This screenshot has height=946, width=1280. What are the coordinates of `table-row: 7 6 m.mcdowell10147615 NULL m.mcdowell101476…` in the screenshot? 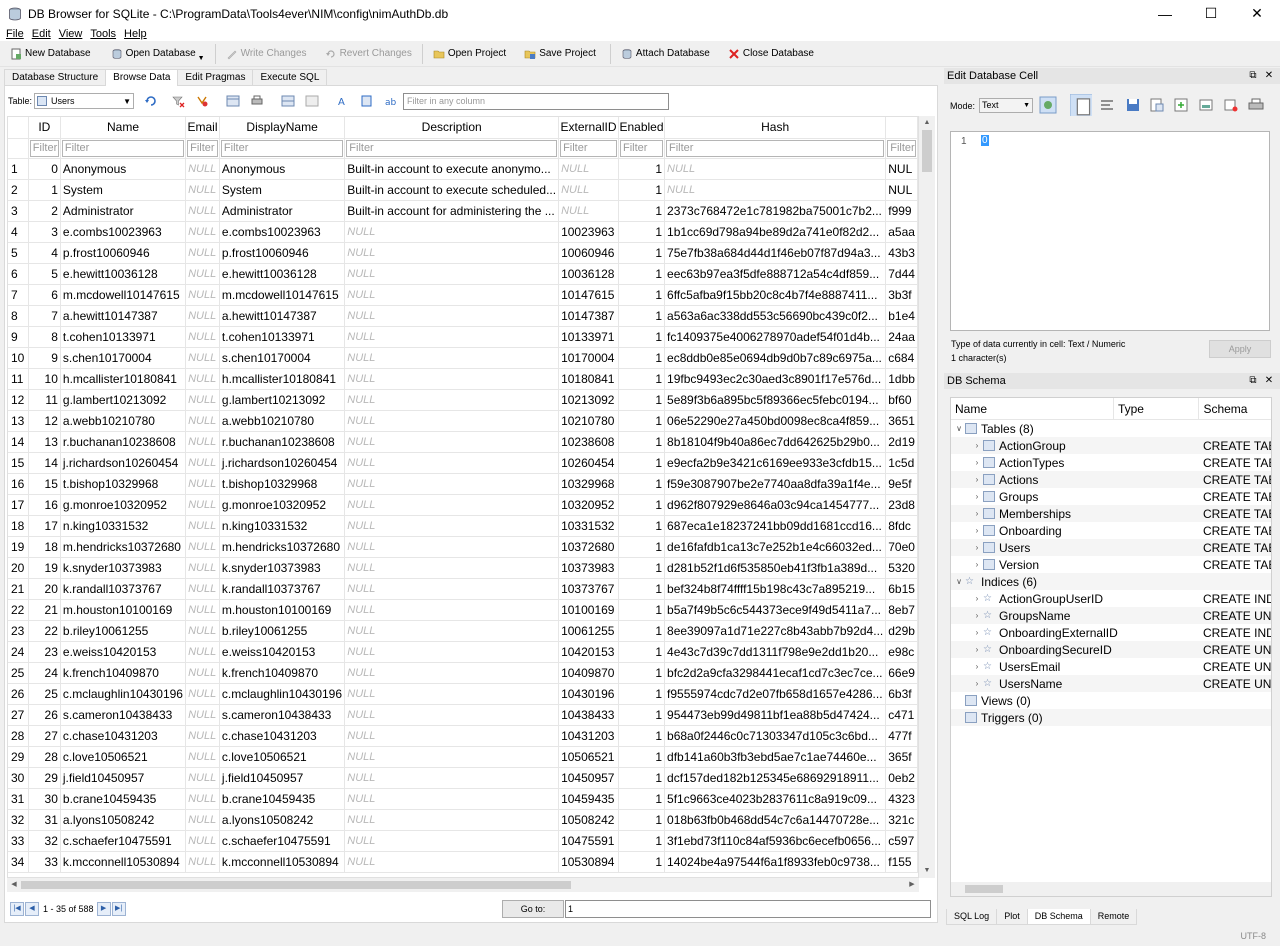 It's located at (463, 295).